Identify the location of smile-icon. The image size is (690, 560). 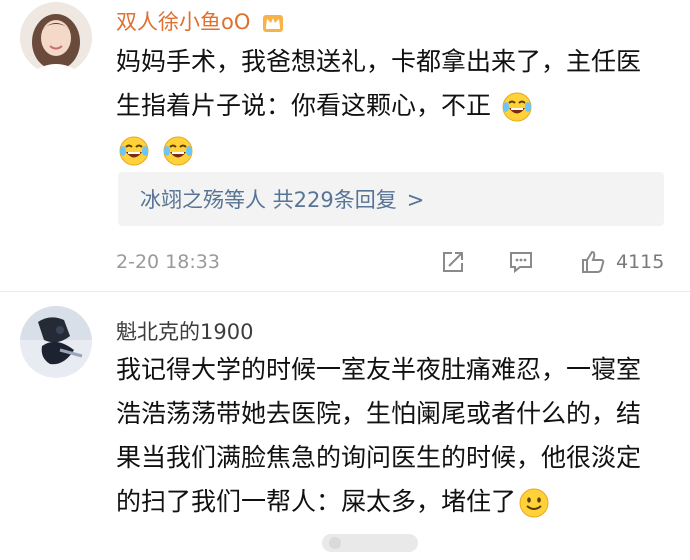
(534, 503).